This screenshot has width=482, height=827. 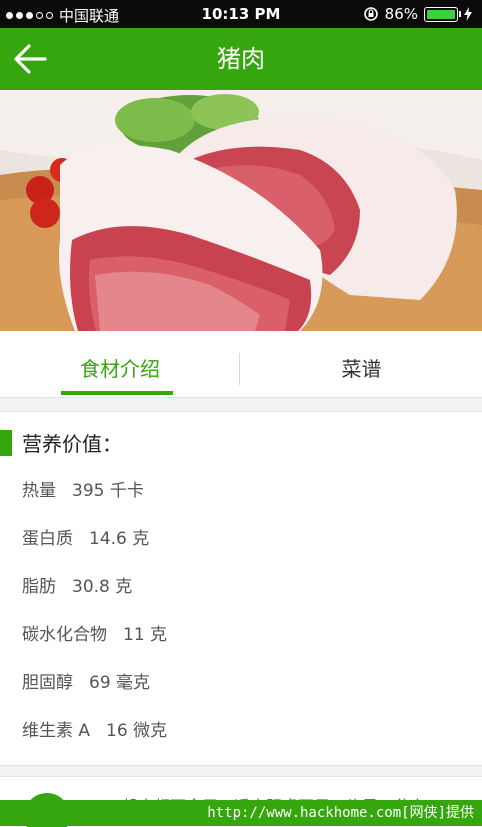 What do you see at coordinates (119, 539) in the screenshot?
I see `nutrient-value: 14.6 克` at bounding box center [119, 539].